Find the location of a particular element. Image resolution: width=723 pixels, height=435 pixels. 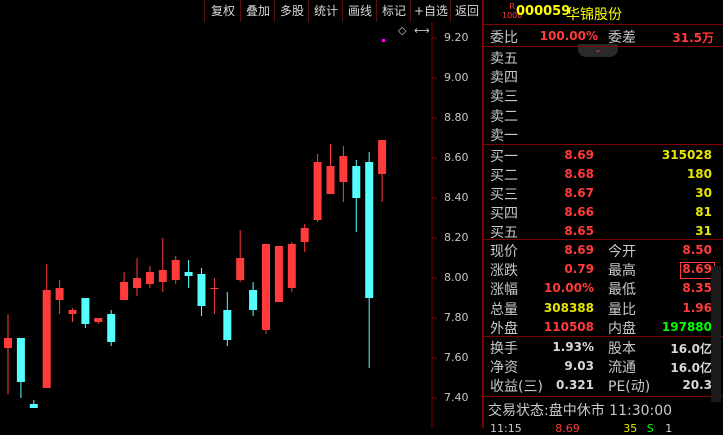

buy-price: 8.65 is located at coordinates (579, 231).